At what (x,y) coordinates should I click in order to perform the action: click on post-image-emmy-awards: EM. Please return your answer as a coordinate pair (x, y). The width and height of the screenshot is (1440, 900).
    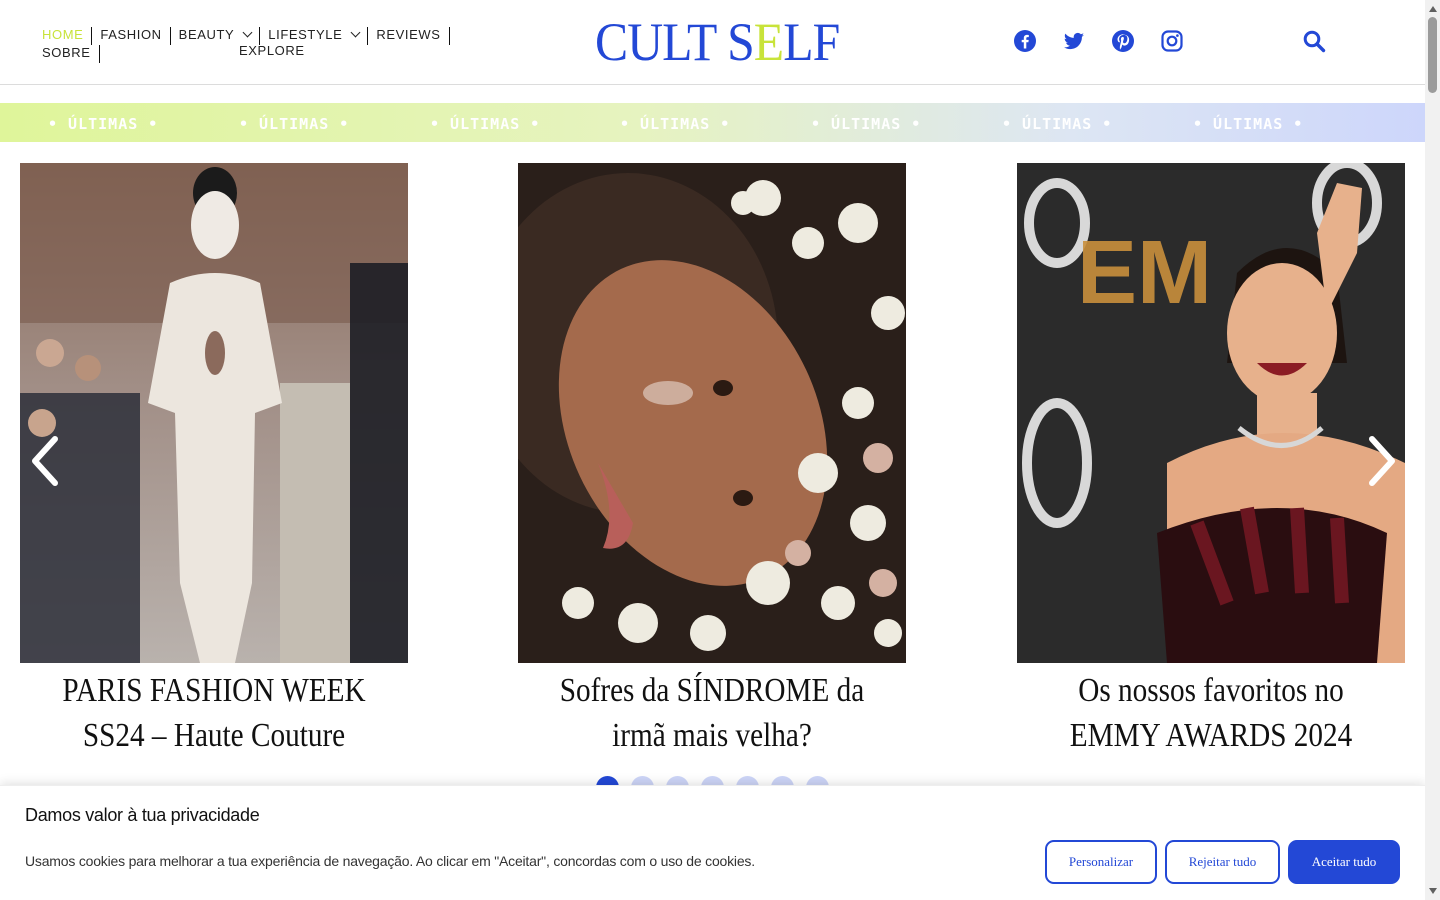
    Looking at the image, I should click on (1211, 413).